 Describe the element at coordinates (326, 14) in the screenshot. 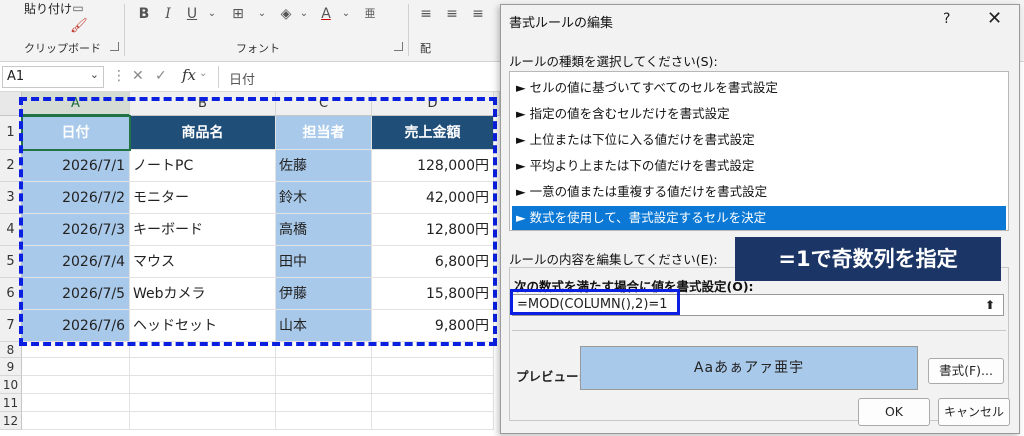

I see `font-color-icon: A` at that location.